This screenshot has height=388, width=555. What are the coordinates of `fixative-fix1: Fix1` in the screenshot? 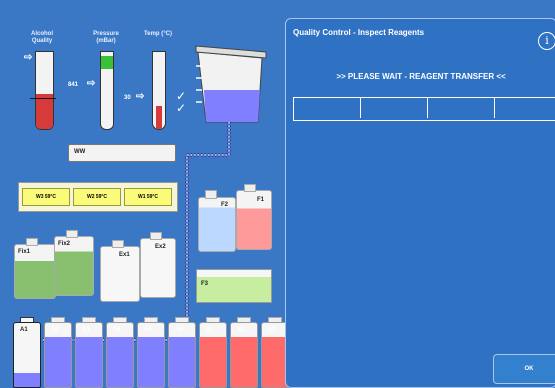 It's located at (35, 271).